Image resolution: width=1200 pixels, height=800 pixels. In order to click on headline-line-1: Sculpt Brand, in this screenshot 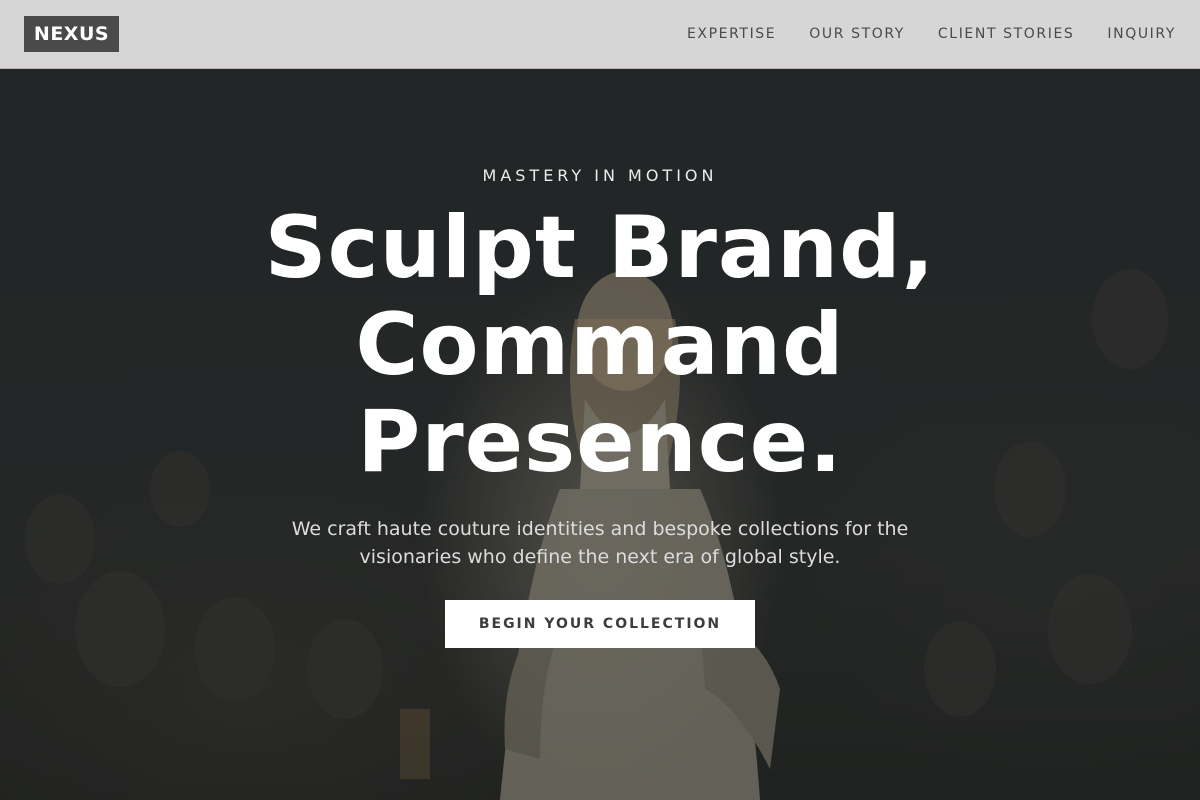, I will do `click(600, 248)`.